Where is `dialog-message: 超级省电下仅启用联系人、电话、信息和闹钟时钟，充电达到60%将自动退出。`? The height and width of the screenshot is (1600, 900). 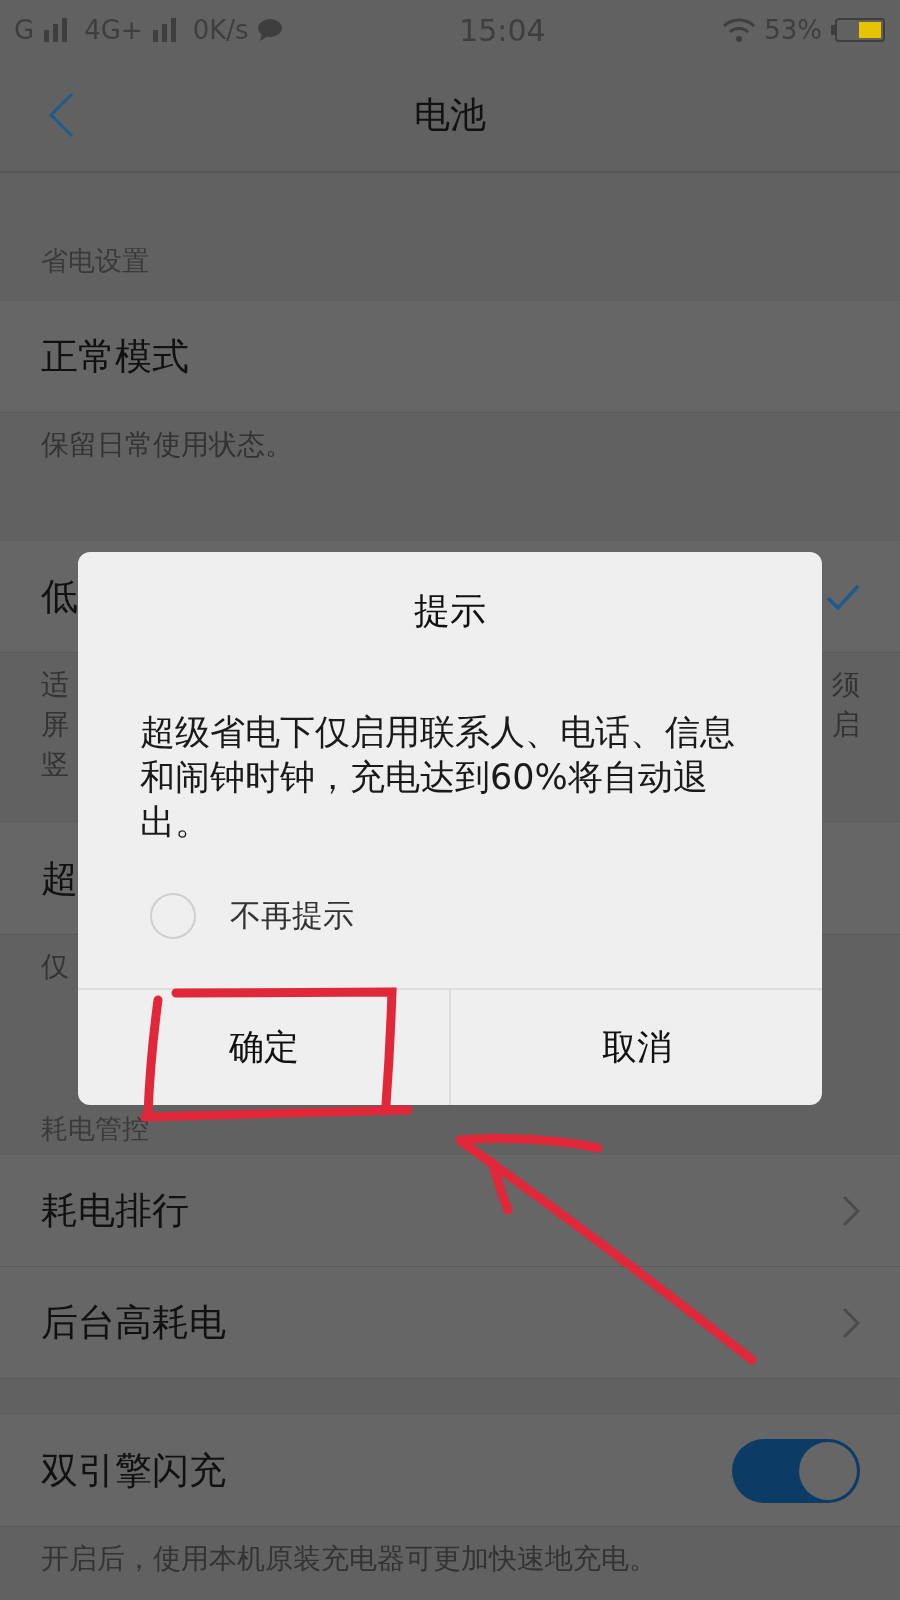
dialog-message: 超级省电下仅启用联系人、电话、信息和闹钟时钟，充电达到60%将自动退出。 is located at coordinates (437, 777).